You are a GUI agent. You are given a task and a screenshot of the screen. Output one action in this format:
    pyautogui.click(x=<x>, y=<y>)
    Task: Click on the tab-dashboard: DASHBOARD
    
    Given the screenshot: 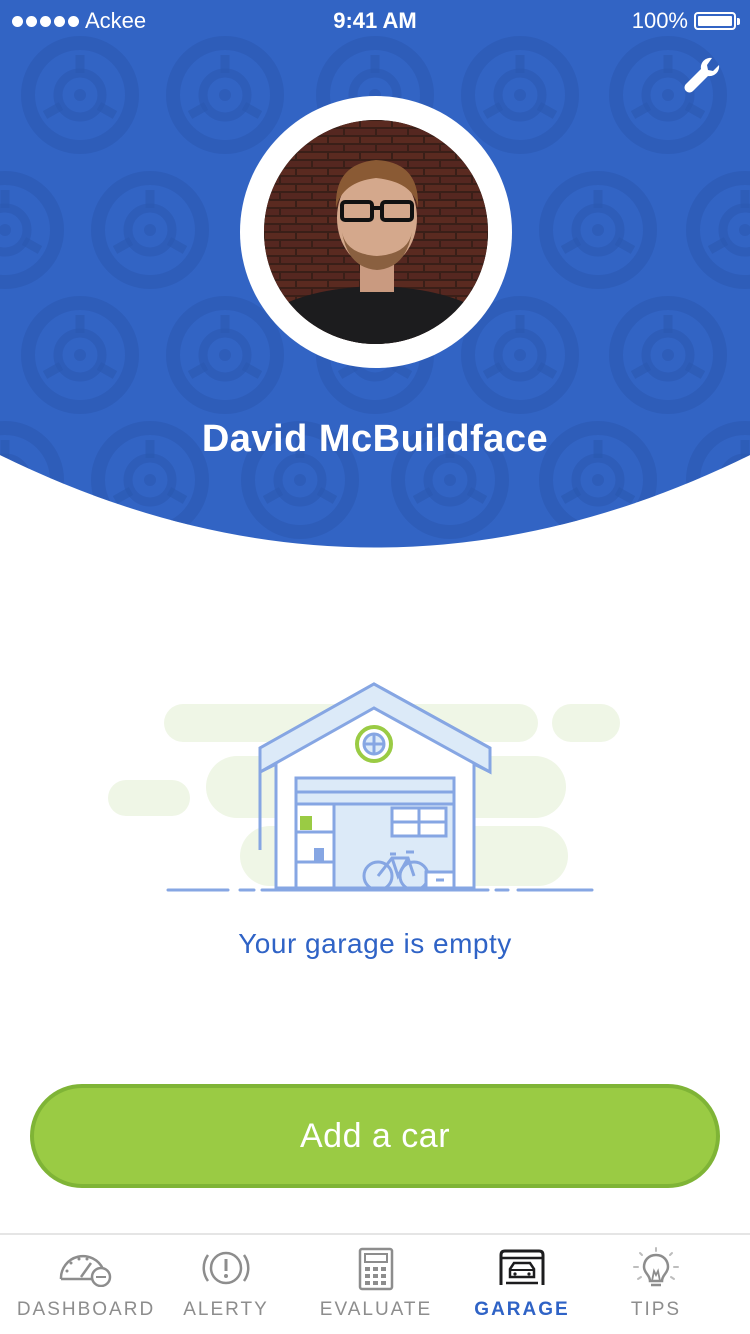 What is the action you would take?
    pyautogui.click(x=86, y=1284)
    